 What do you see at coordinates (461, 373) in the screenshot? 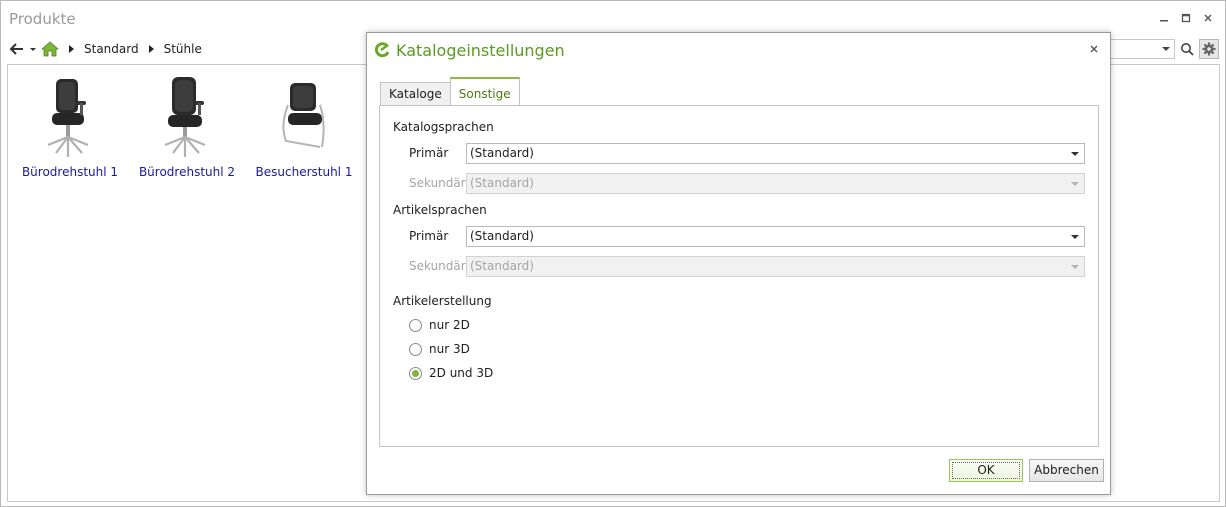
I see `radio-label: 2D und 3D` at bounding box center [461, 373].